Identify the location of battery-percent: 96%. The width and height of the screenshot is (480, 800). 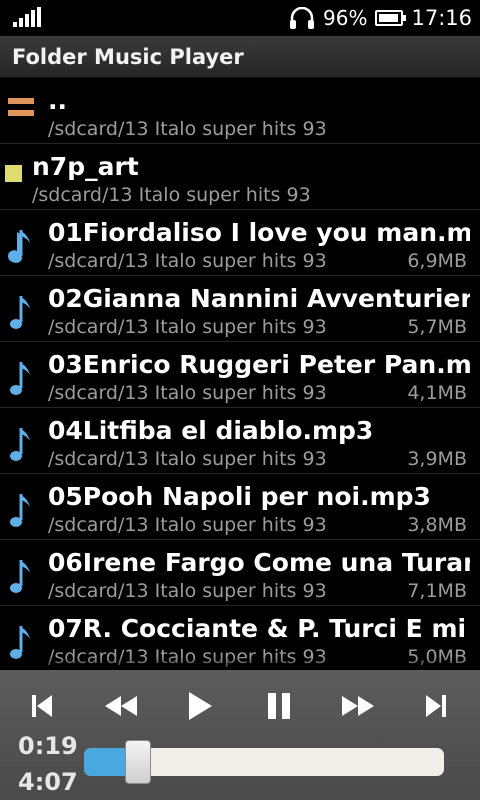
(345, 18).